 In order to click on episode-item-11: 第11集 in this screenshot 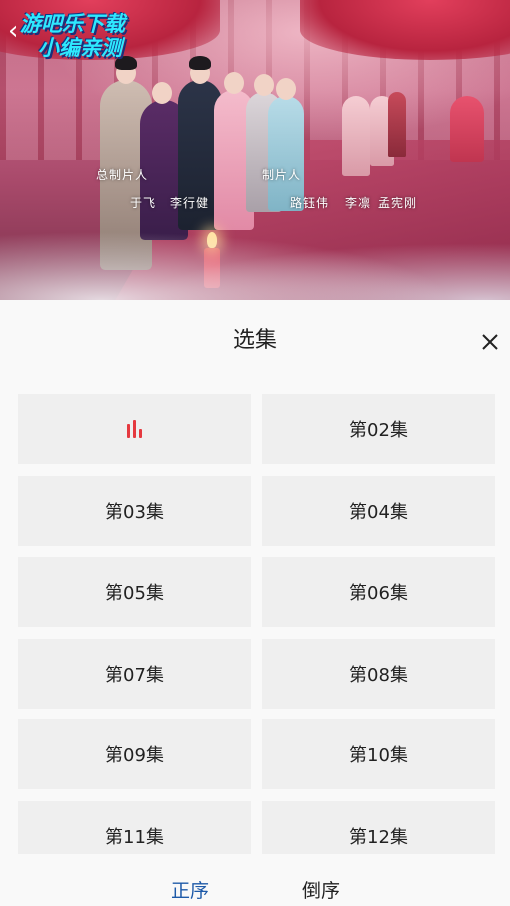, I will do `click(134, 827)`.